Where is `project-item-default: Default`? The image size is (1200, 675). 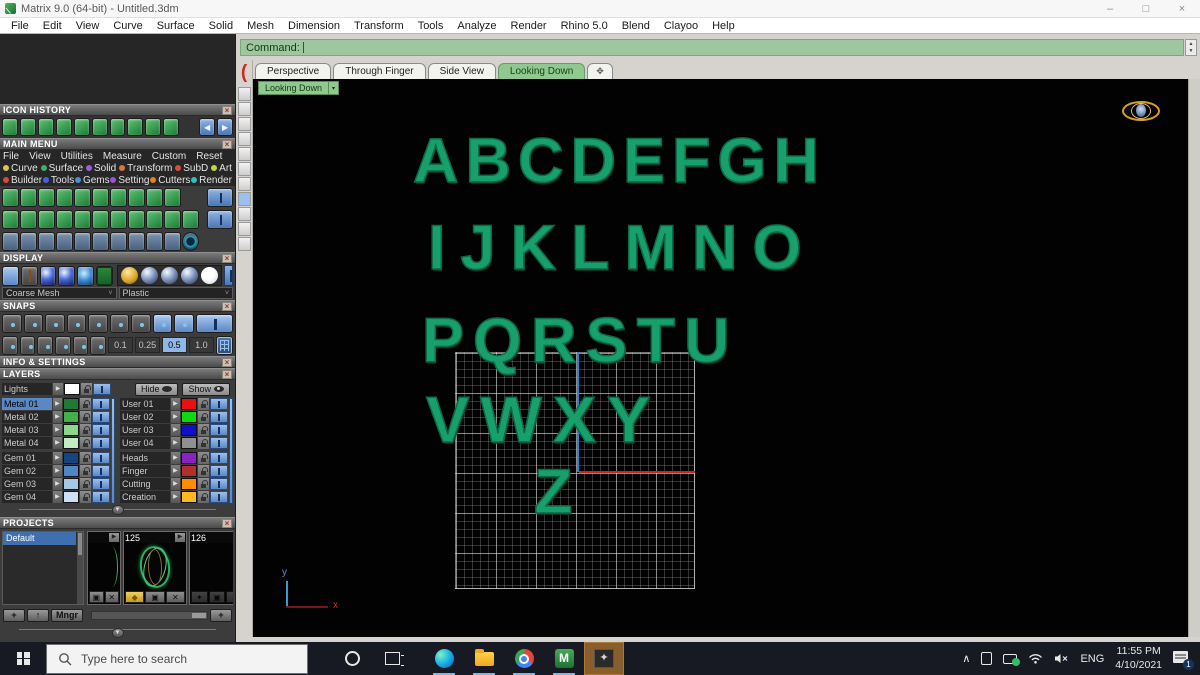
project-item-default: Default is located at coordinates (43, 538).